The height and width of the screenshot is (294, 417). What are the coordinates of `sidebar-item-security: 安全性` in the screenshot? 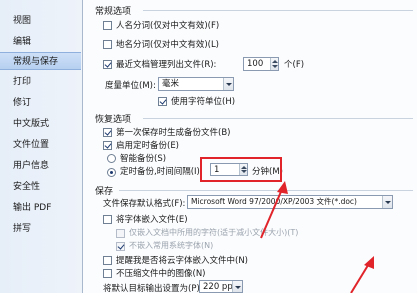 It's located at (40, 187).